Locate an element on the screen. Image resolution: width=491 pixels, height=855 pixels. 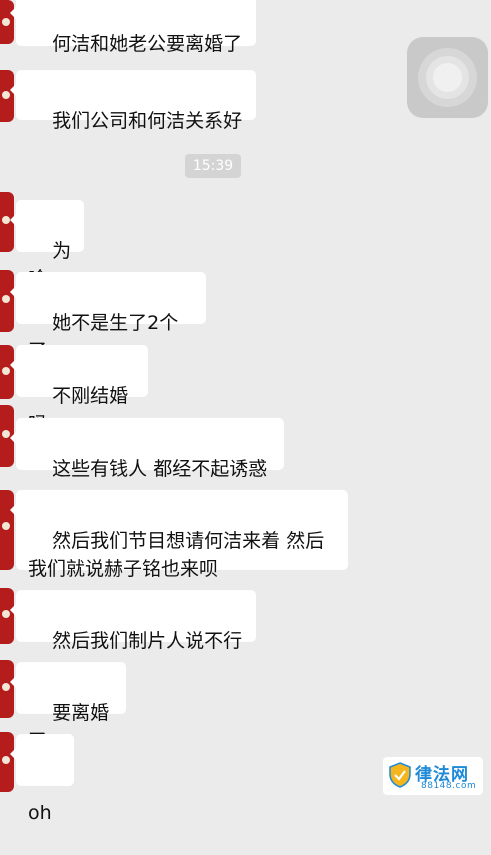
assistive-touch-button is located at coordinates (447, 77).